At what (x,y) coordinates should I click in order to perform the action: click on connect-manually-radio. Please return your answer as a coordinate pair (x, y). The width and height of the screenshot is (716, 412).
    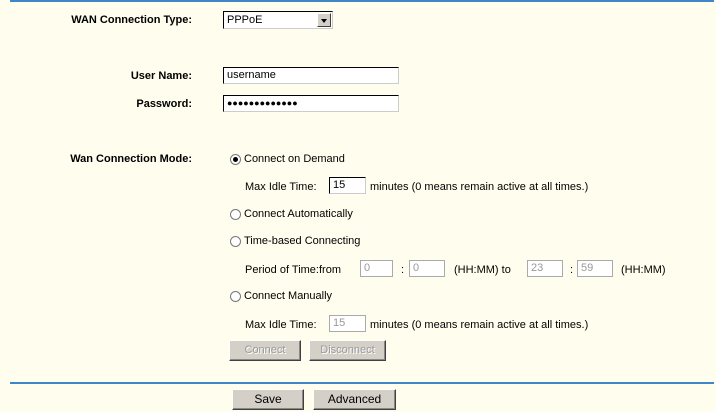
    Looking at the image, I should click on (235, 296).